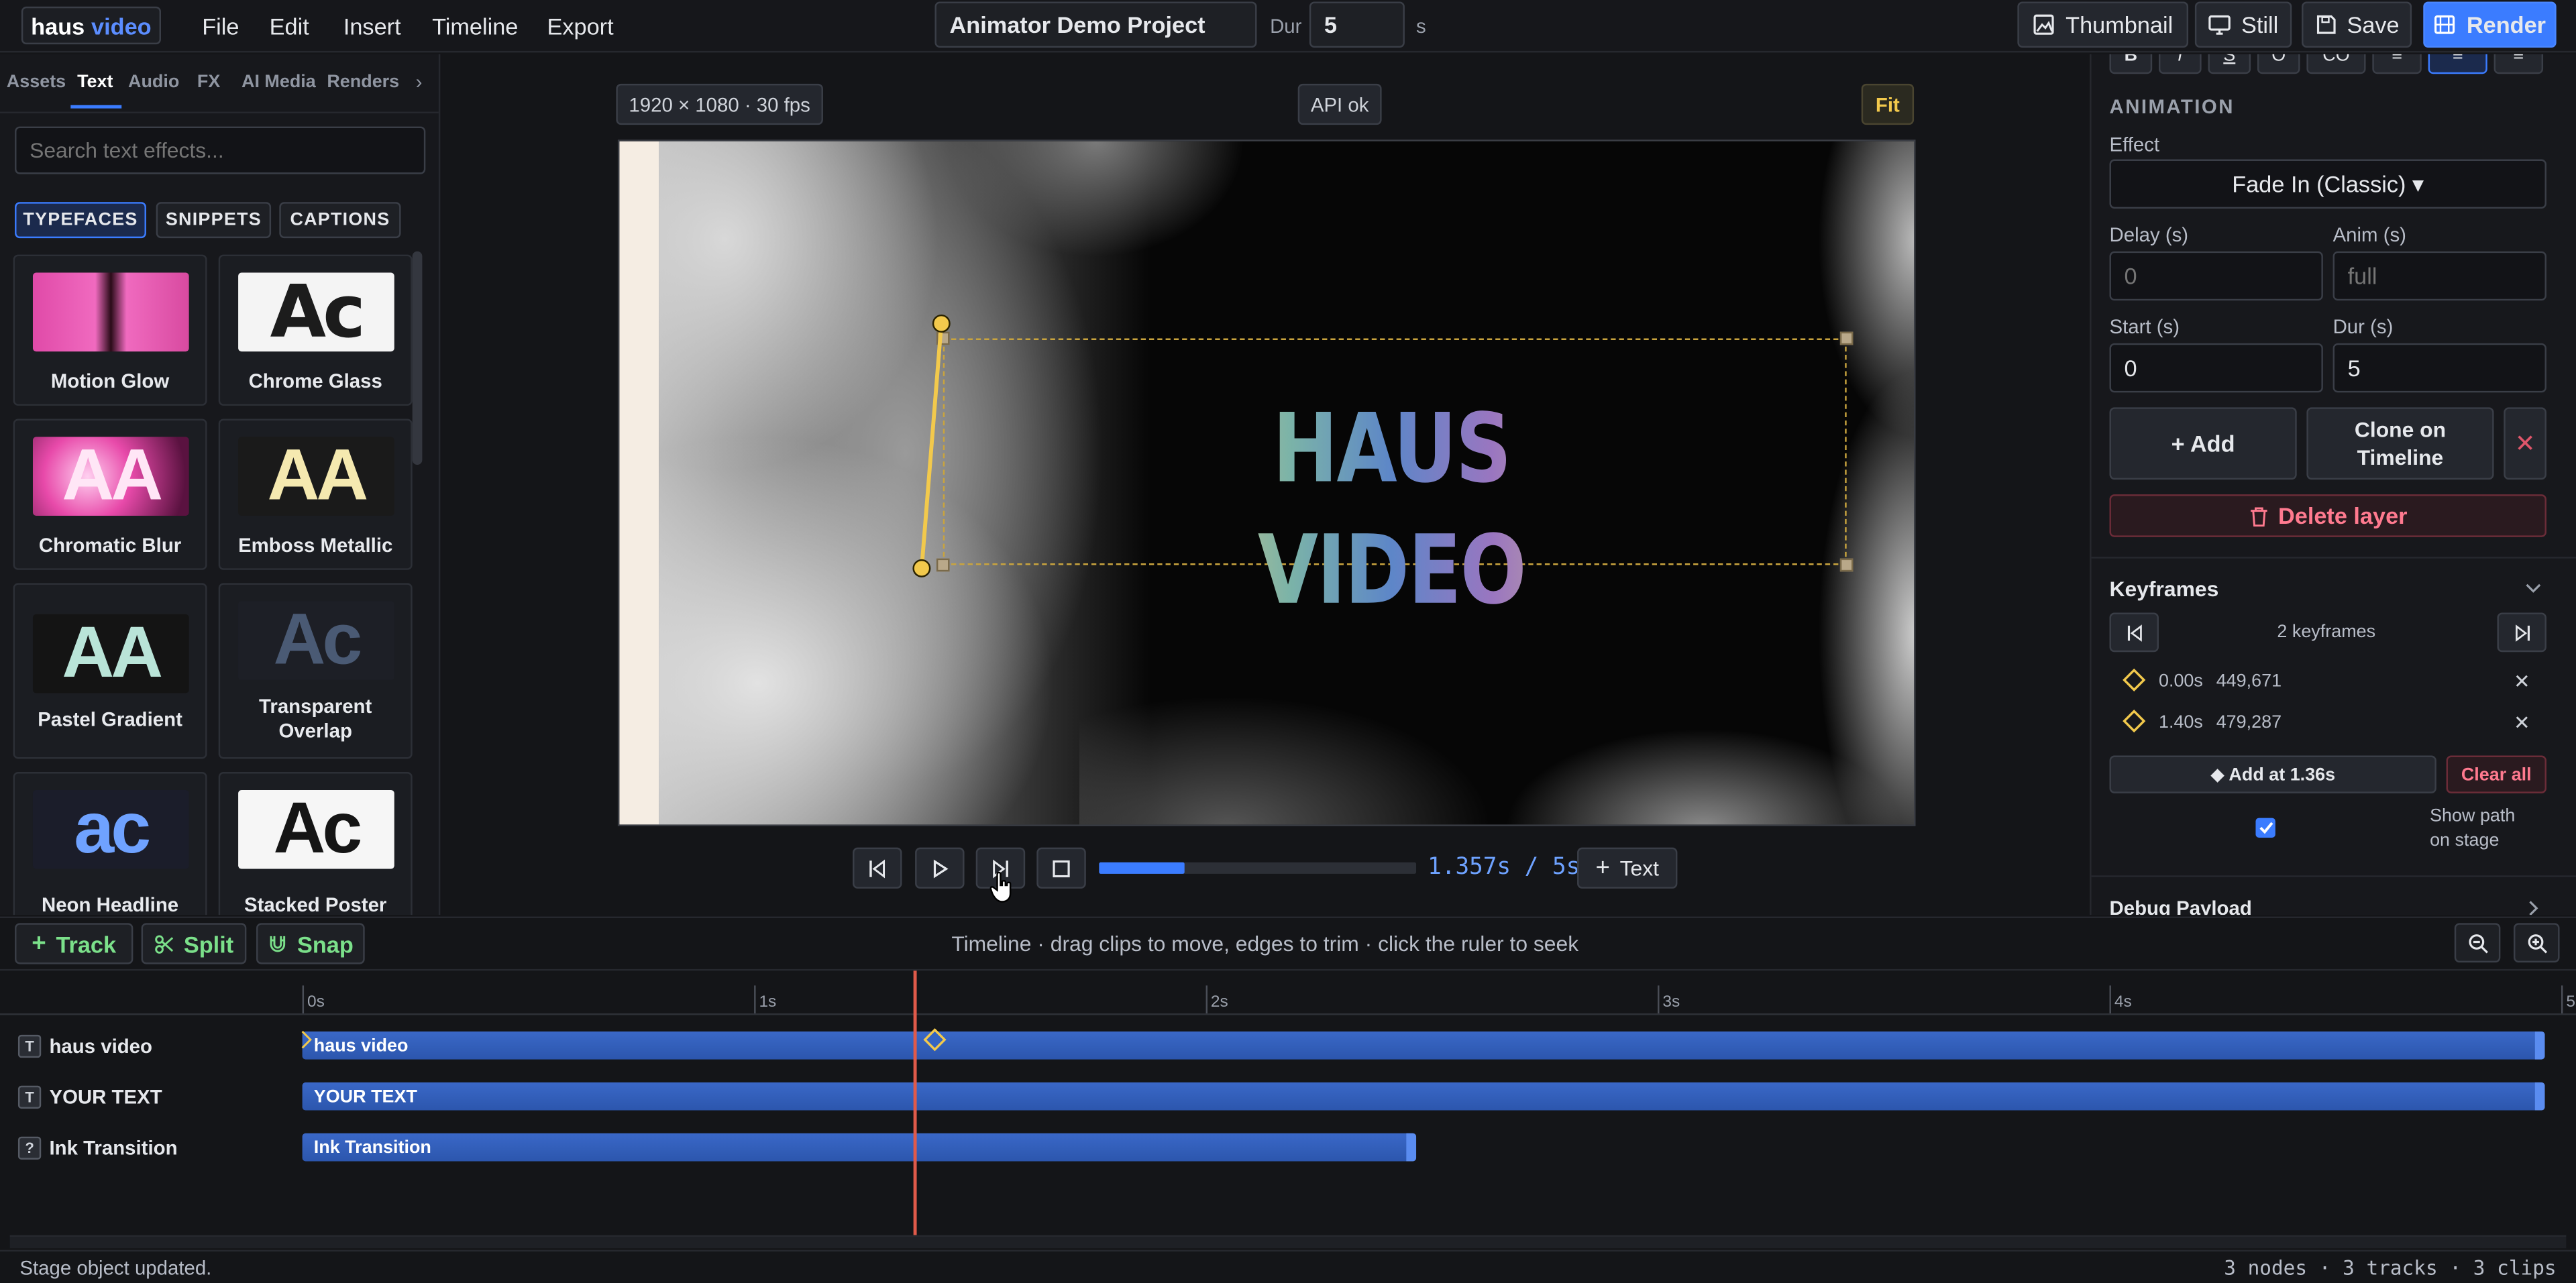  Describe the element at coordinates (310, 944) in the screenshot. I see `snap-button: Snap` at that location.